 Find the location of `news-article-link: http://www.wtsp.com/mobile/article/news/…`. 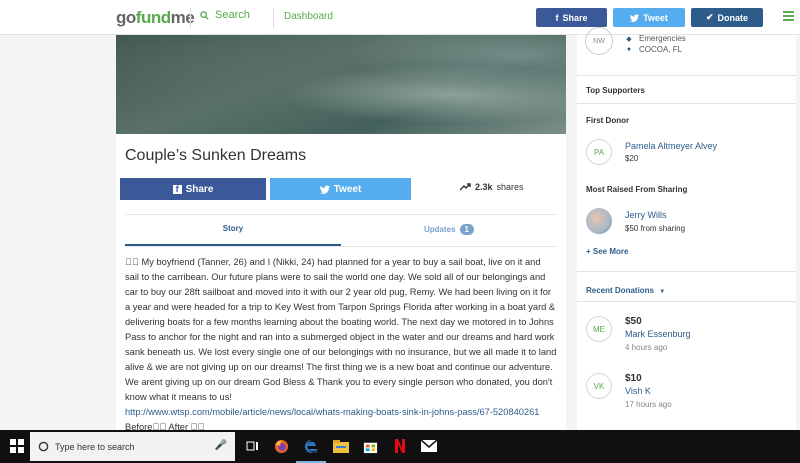

news-article-link: http://www.wtsp.com/mobile/article/news/… is located at coordinates (332, 412).